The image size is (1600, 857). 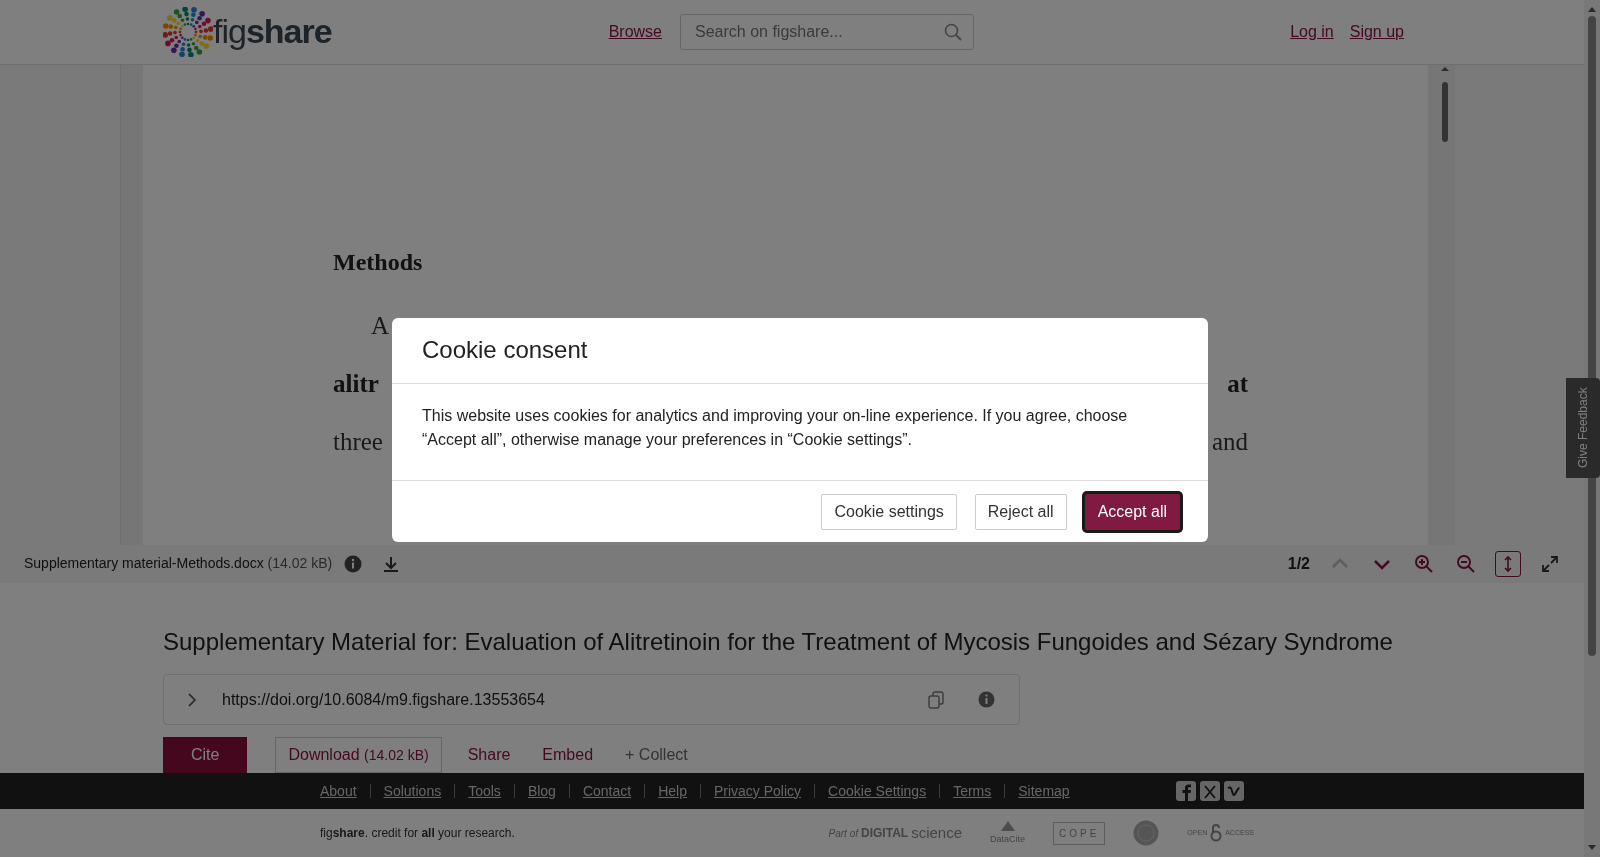 What do you see at coordinates (800, 432) in the screenshot?
I see `dialog-message: This website uses cookies for analytics and improving your on-line experience. If you agree, choose “Accept all”, otherwise manage your preferences in “Cookie settings”.` at bounding box center [800, 432].